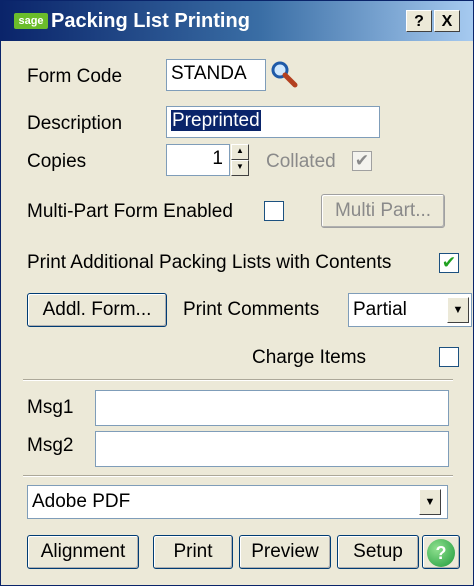 The height and width of the screenshot is (586, 474). What do you see at coordinates (237, 502) in the screenshot?
I see `printer-select: Adobe PDF` at bounding box center [237, 502].